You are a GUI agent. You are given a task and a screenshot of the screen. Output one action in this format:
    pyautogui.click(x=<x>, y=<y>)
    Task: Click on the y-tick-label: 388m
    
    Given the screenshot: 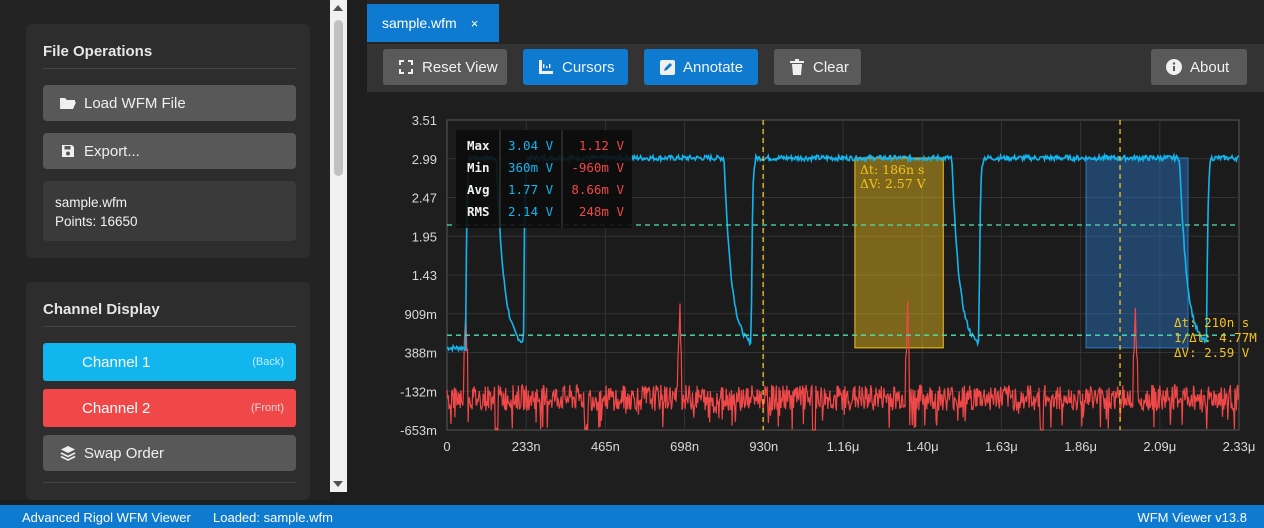 What is the action you would take?
    pyautogui.click(x=420, y=353)
    